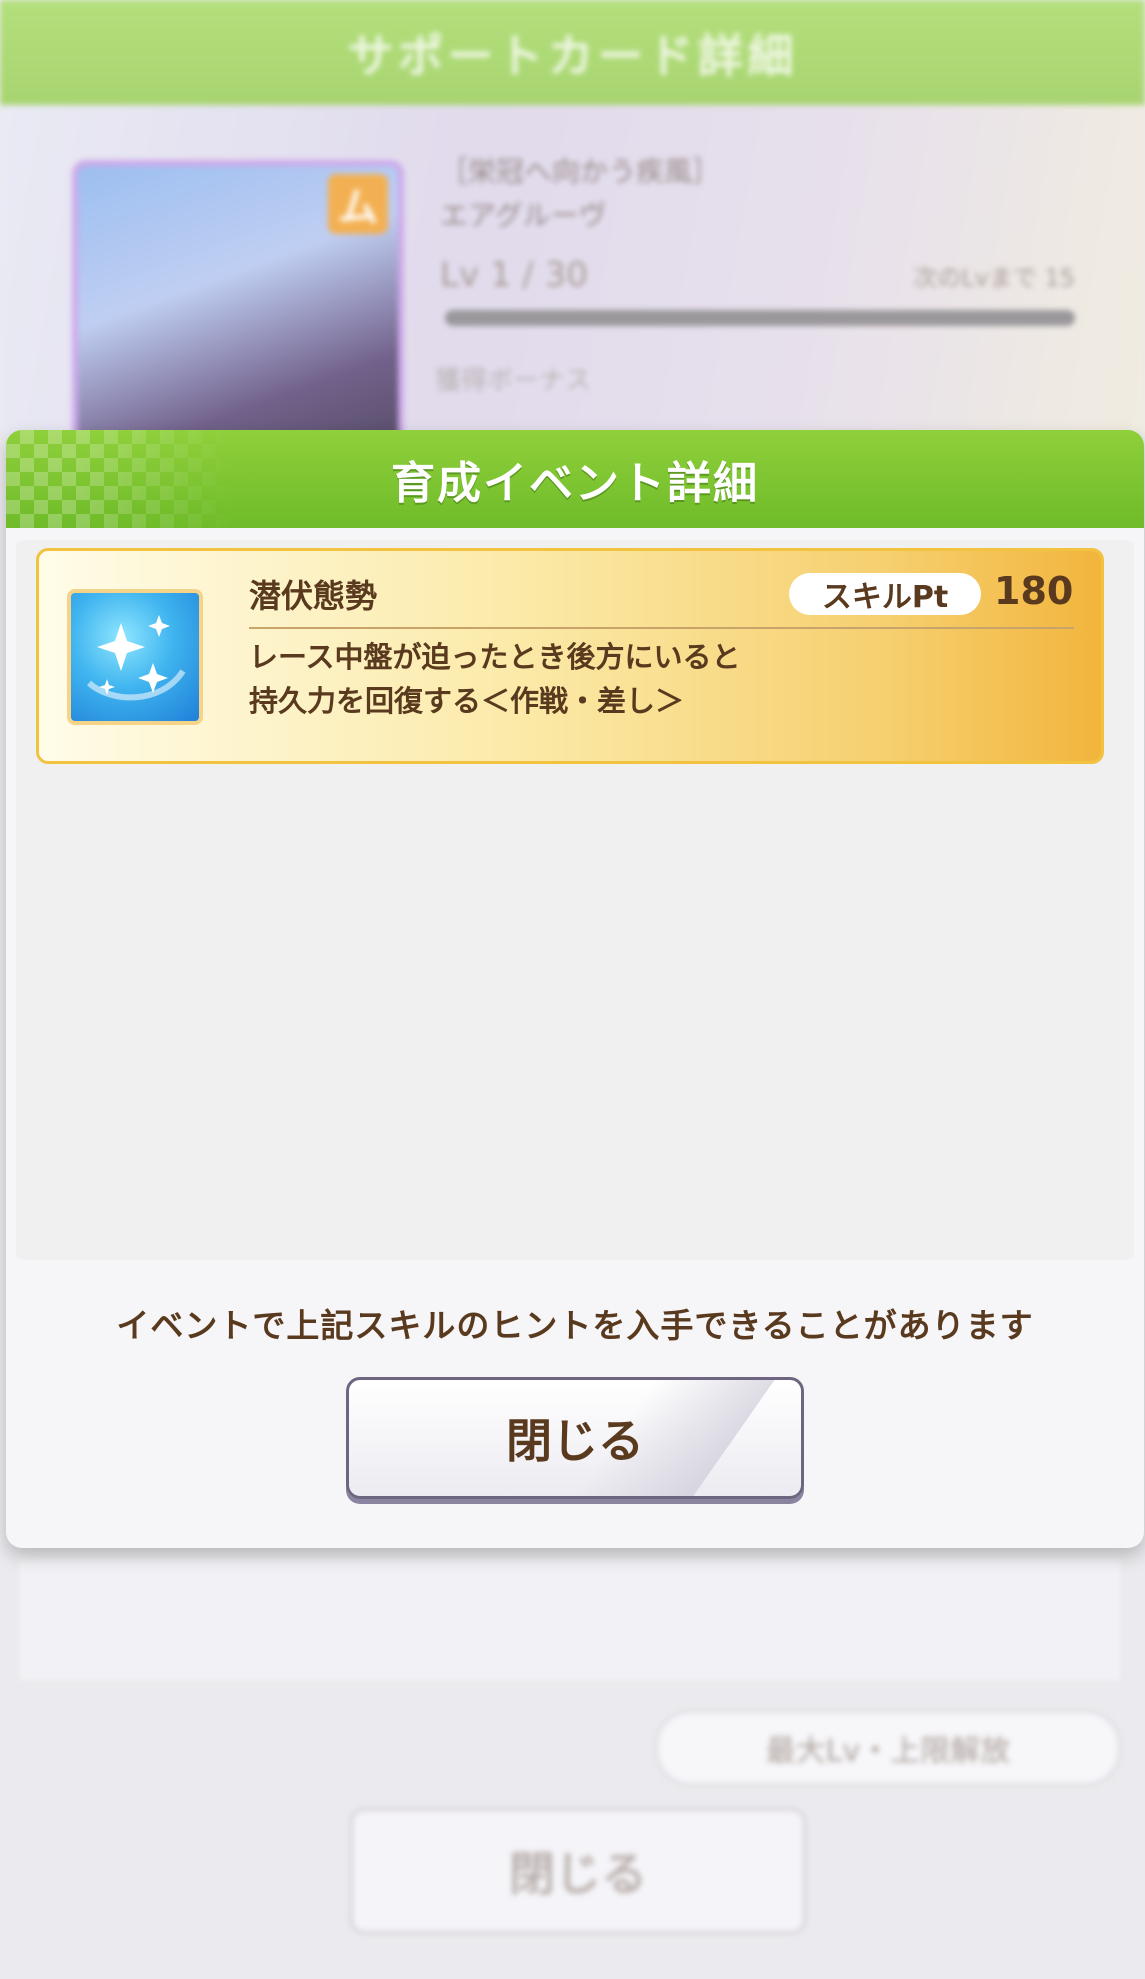 Image resolution: width=1145 pixels, height=1979 pixels. I want to click on skill-description: レース中盤が迫ったとき後方にいると 持久力を回復する＜作戦・差し＞, so click(495, 679).